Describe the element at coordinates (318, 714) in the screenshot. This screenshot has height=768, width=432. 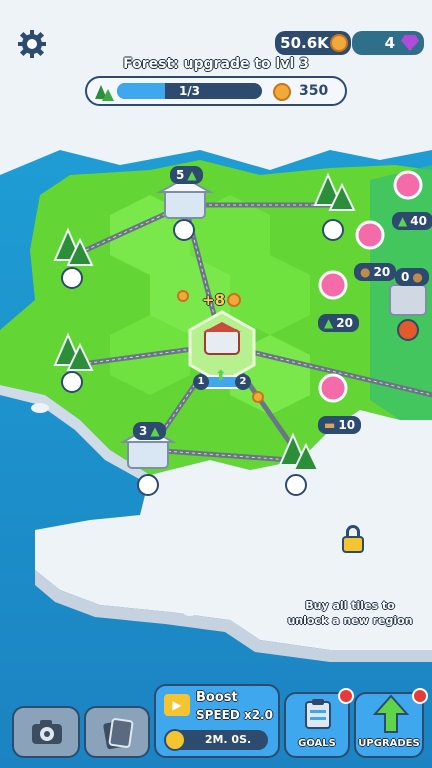
I see `clipboard-icon` at that location.